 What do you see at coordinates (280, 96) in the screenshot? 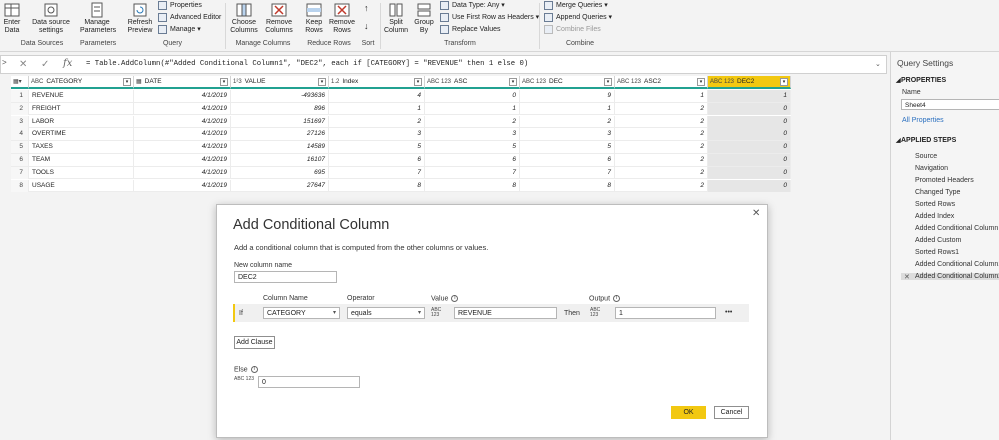
I see `table-cell: -493636` at bounding box center [280, 96].